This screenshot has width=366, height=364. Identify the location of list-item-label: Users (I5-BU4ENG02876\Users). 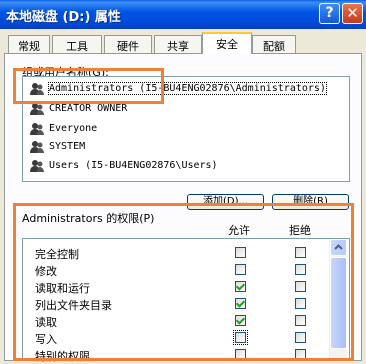
(133, 165).